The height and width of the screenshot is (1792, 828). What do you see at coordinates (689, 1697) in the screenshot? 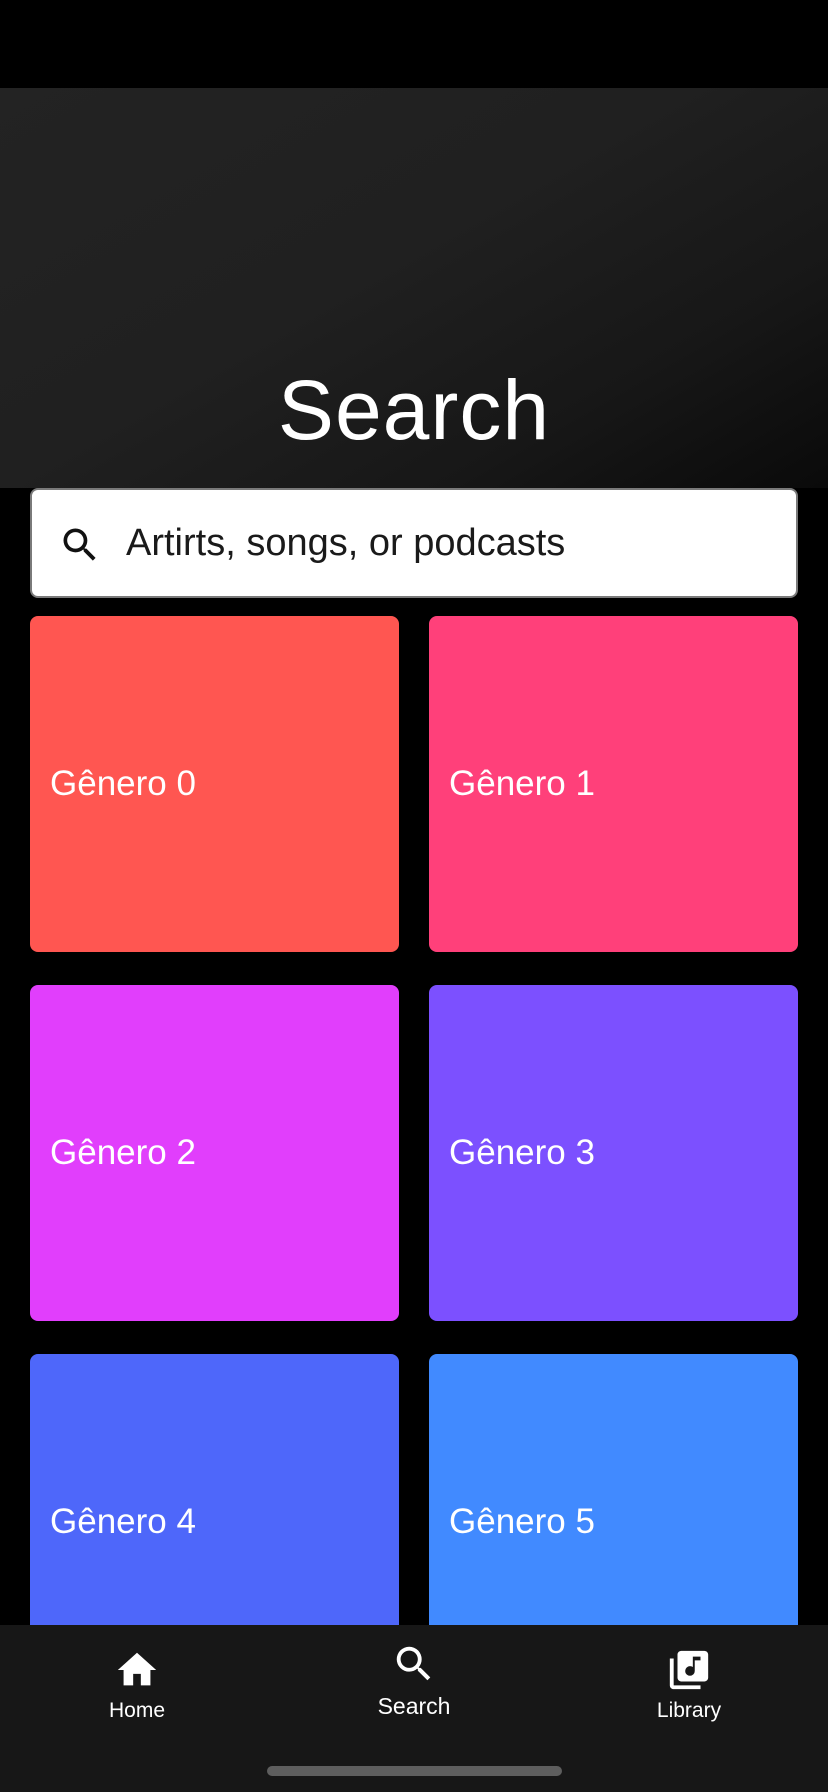
I see `nav-library: Library` at bounding box center [689, 1697].